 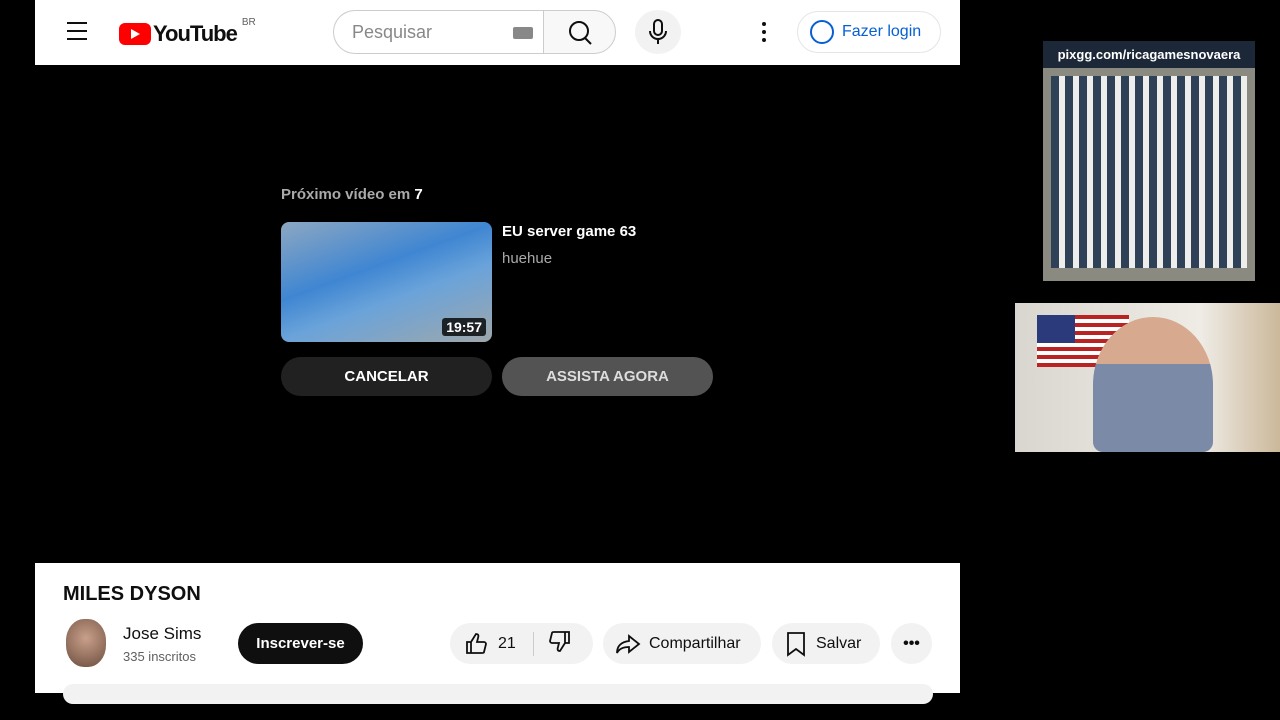 I want to click on save-label: Salvar, so click(x=839, y=643).